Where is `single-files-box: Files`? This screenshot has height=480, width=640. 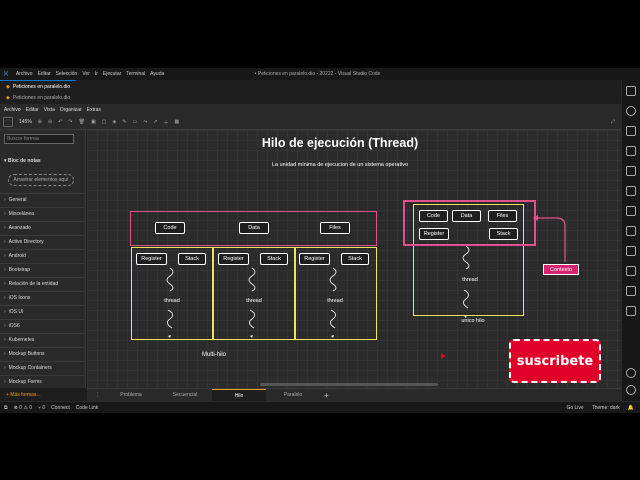 single-files-box: Files is located at coordinates (502, 216).